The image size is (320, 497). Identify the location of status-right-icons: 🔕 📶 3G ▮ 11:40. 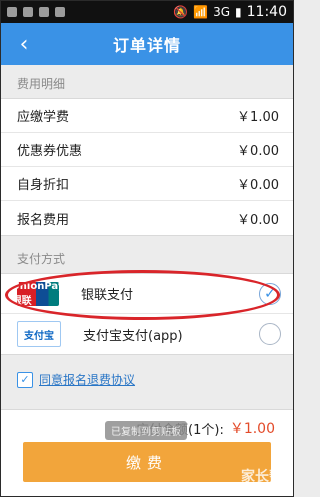
(230, 12).